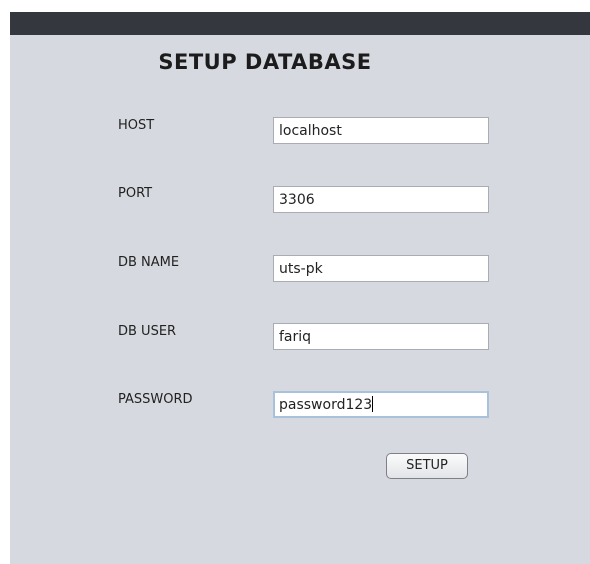  Describe the element at coordinates (300, 23) in the screenshot. I see `window-titlebar` at that location.